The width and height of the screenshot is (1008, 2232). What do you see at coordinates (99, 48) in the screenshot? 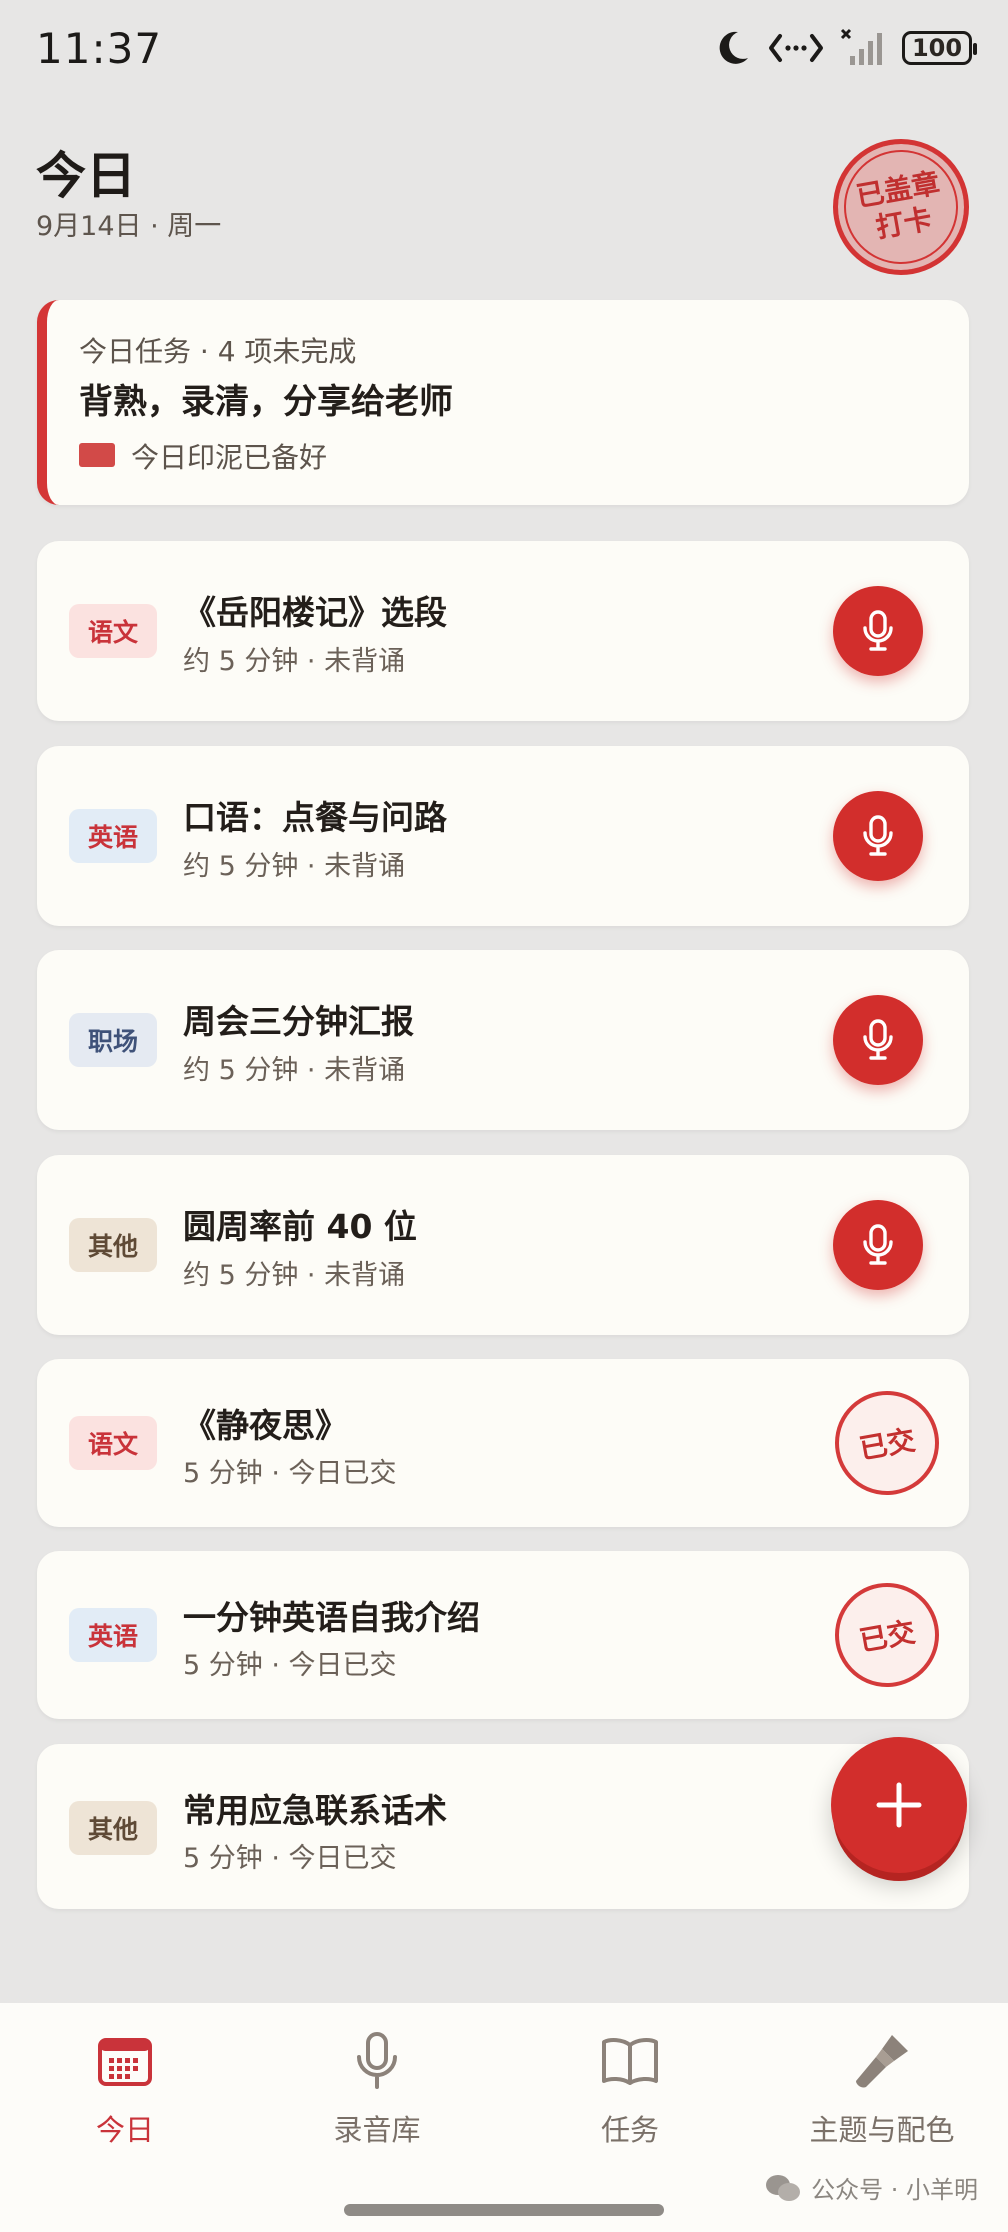
I see `status-time: 11:37` at bounding box center [99, 48].